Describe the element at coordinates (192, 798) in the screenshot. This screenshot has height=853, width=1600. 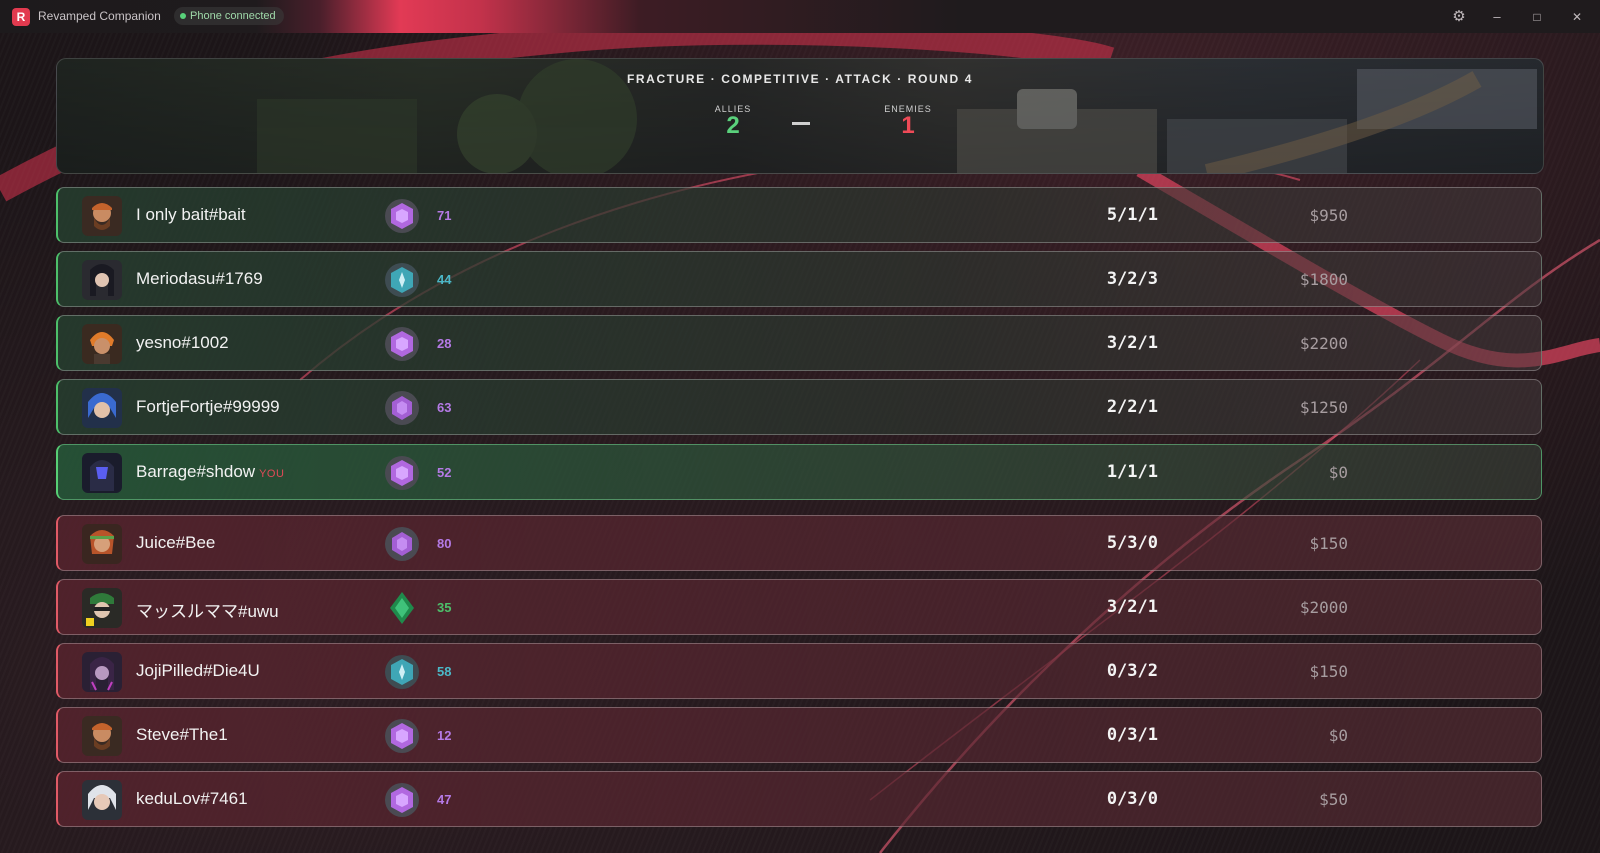
I see `player-name: keduLov#7461` at that location.